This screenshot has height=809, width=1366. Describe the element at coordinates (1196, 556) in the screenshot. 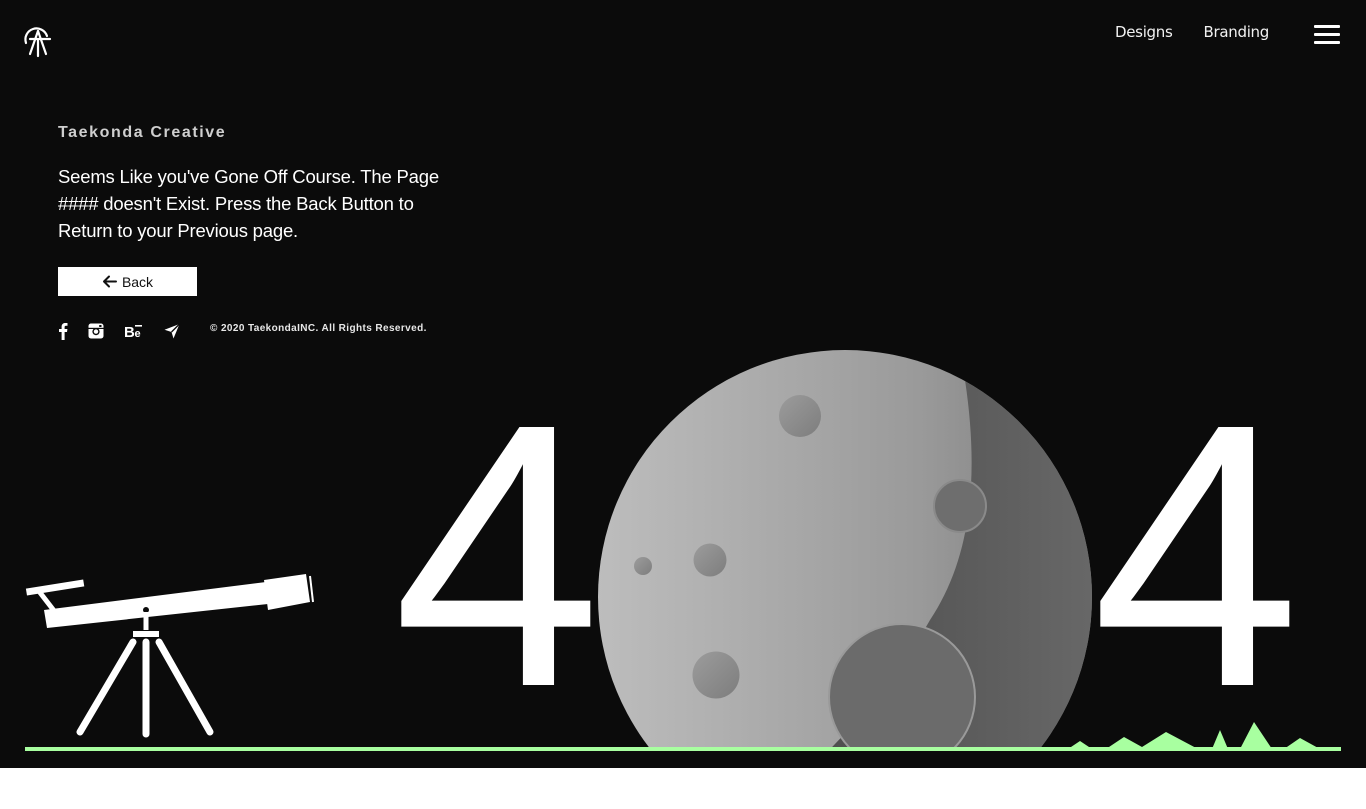

I see `digit-four-right: 4` at that location.